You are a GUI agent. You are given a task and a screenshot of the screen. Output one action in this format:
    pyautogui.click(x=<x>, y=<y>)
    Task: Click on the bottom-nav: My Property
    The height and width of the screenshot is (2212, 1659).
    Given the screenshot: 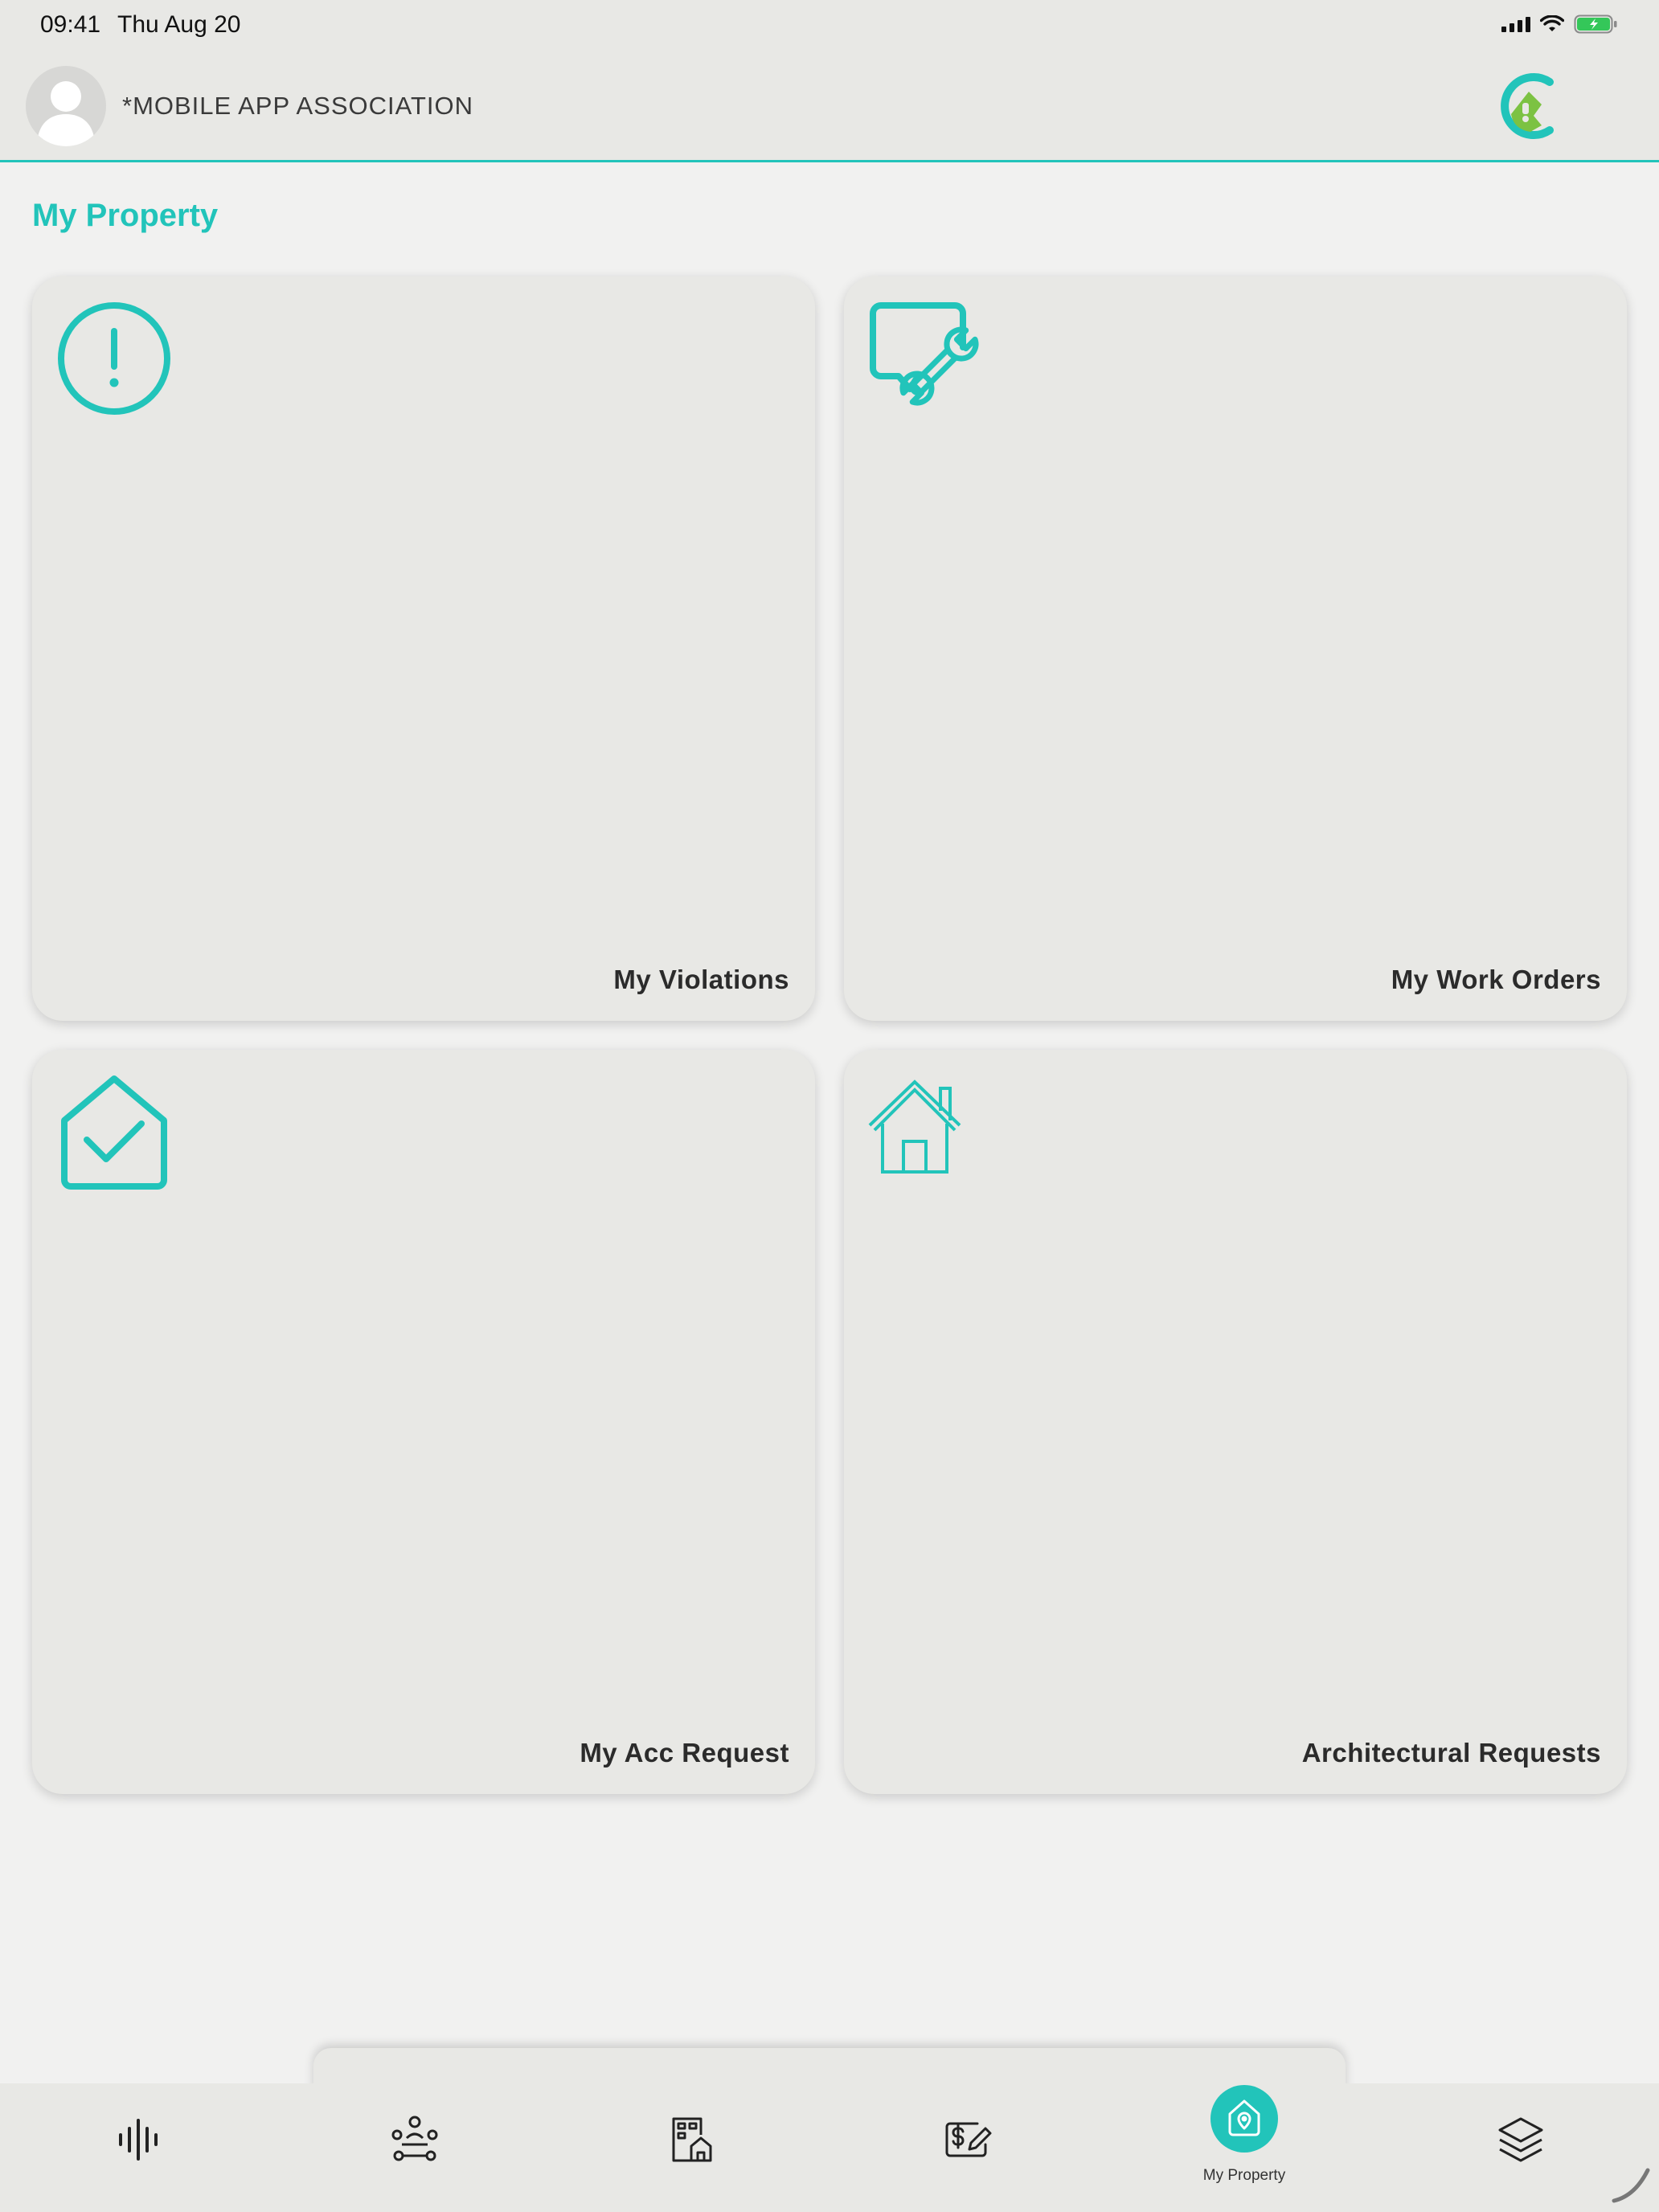 What is the action you would take?
    pyautogui.click(x=829, y=2147)
    